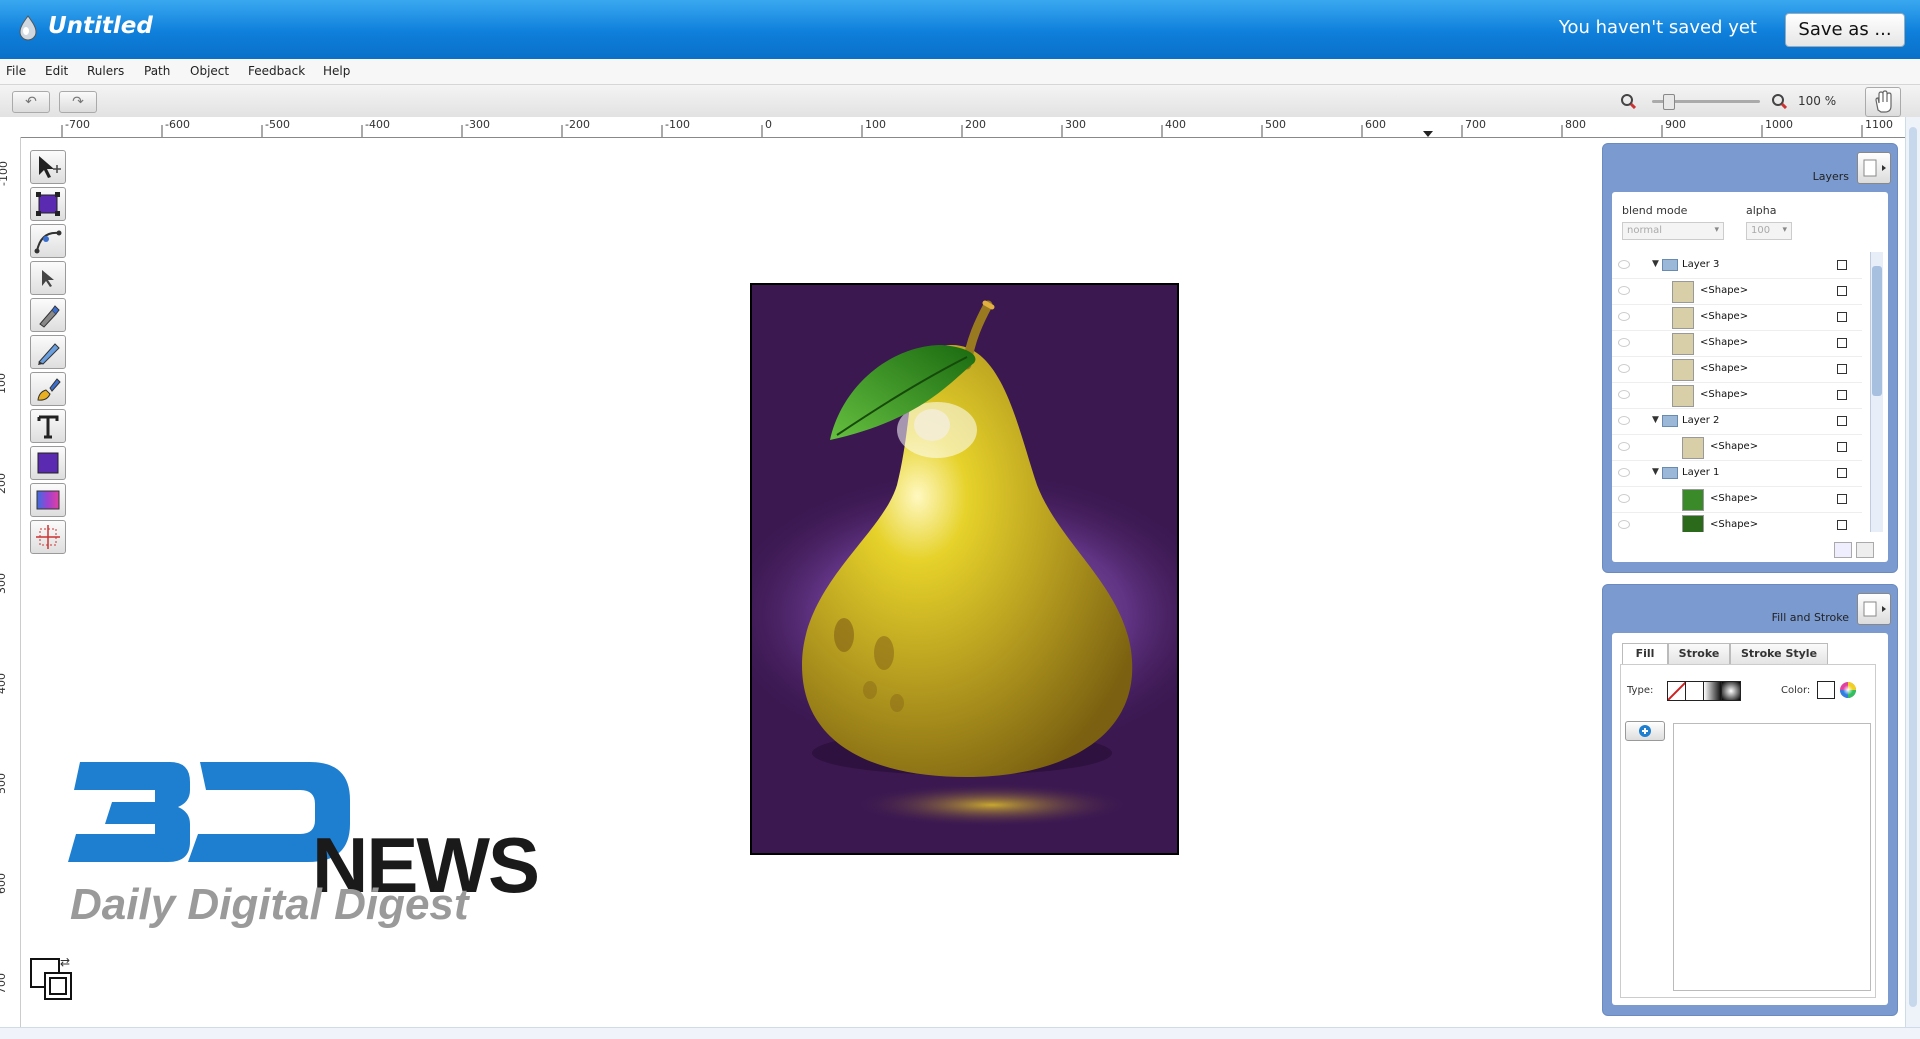 The width and height of the screenshot is (1920, 1039). What do you see at coordinates (1699, 653) in the screenshot?
I see `tab-stroke: Stroke` at bounding box center [1699, 653].